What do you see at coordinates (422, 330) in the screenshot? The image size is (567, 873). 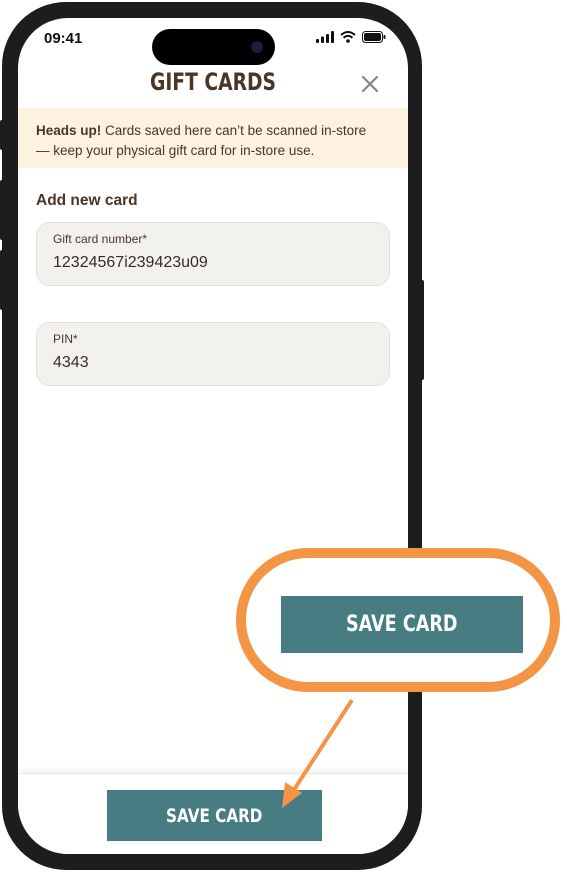 I see `power-button` at bounding box center [422, 330].